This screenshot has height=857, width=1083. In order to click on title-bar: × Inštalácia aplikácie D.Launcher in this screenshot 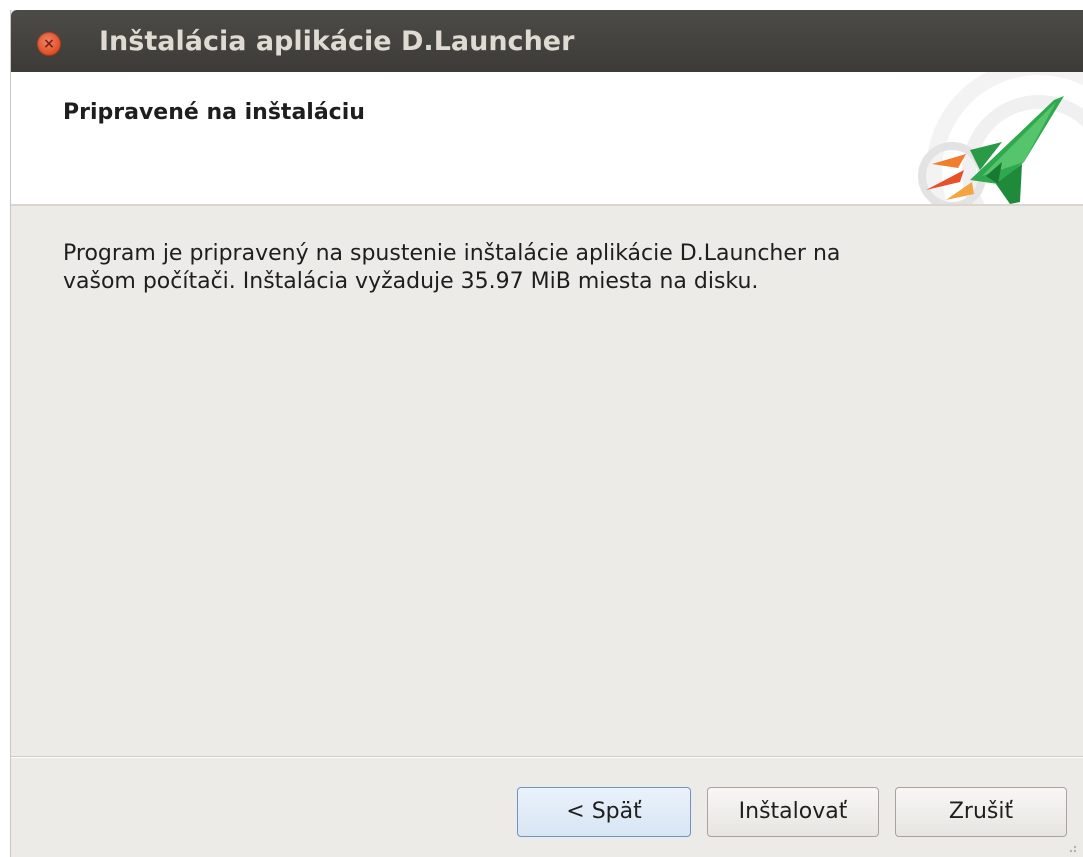, I will do `click(547, 41)`.